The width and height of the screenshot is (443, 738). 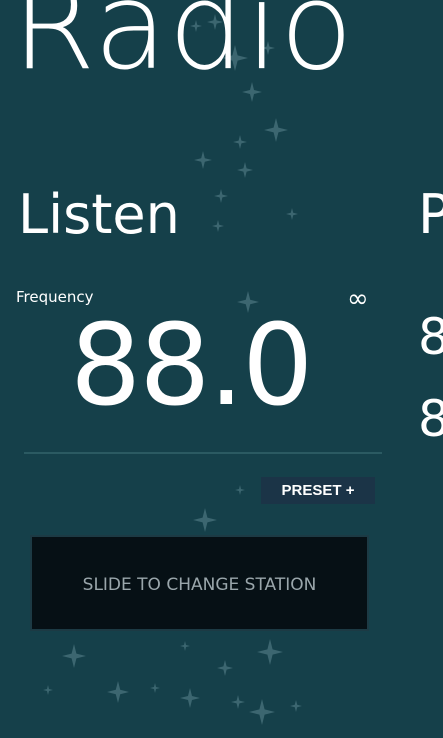 I want to click on slider-label: SLIDE TO CHANGE STATION, so click(x=199, y=585).